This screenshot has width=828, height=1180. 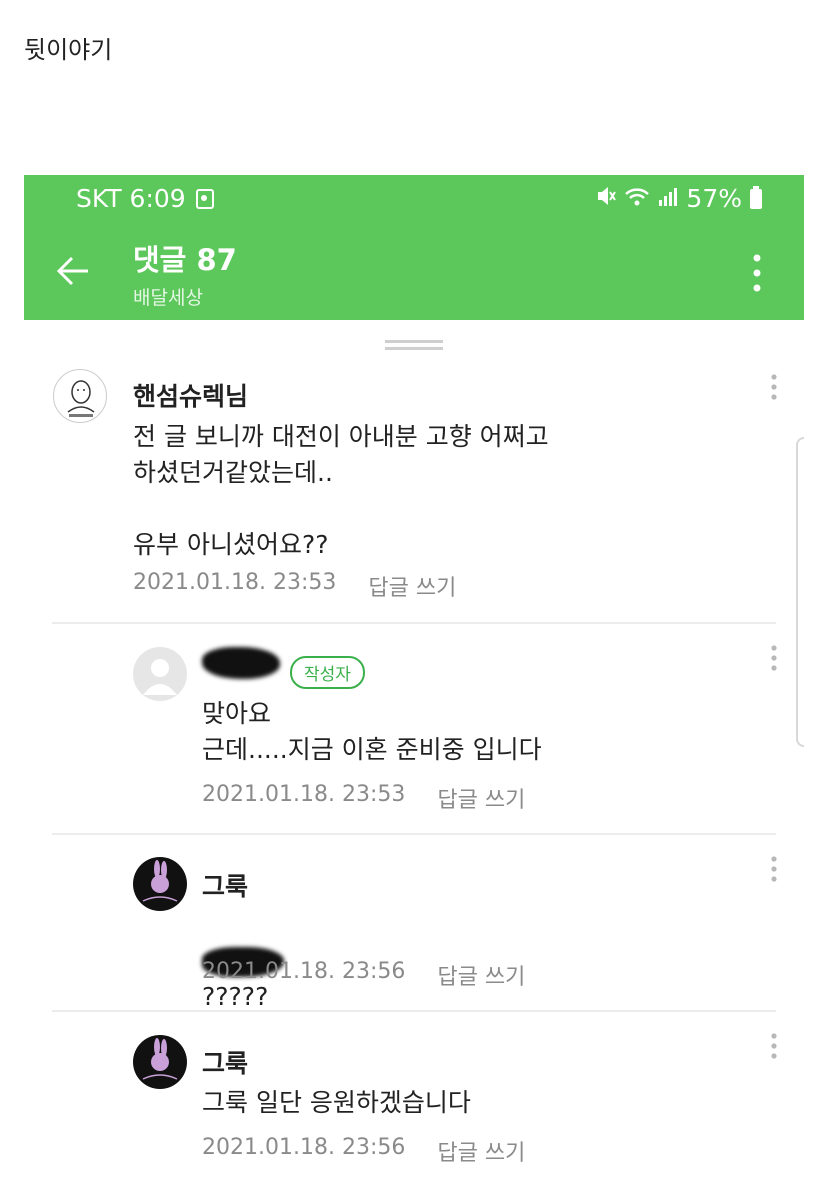 I want to click on profile-face-icon, so click(x=81, y=398).